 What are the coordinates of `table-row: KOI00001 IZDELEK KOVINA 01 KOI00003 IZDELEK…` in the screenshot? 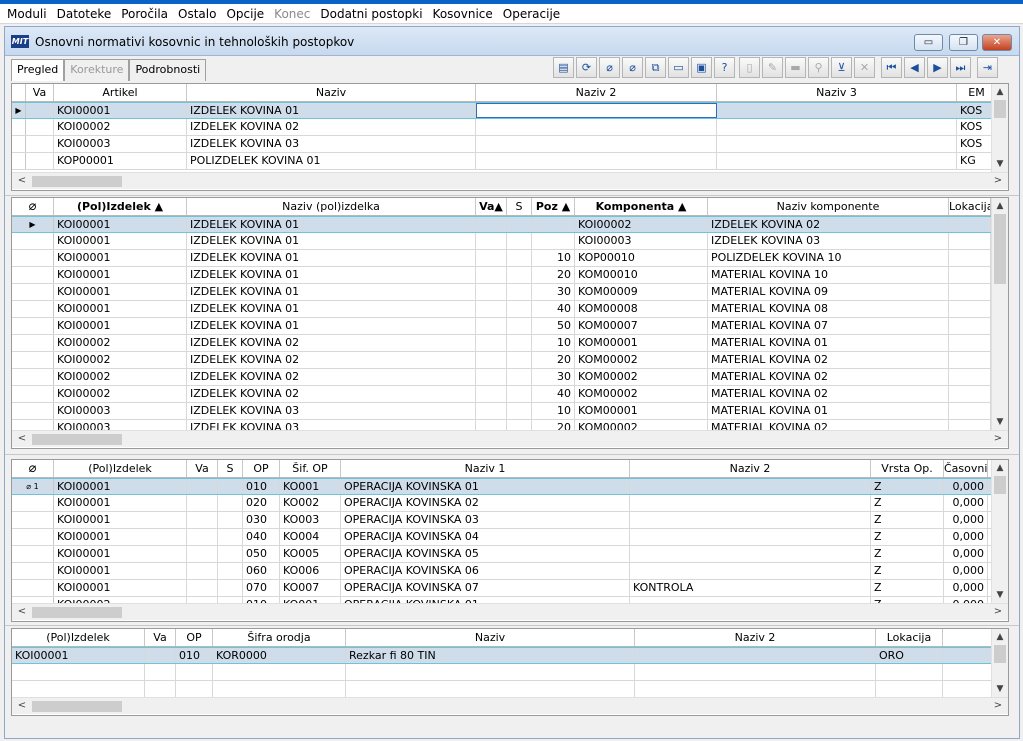 It's located at (510, 241).